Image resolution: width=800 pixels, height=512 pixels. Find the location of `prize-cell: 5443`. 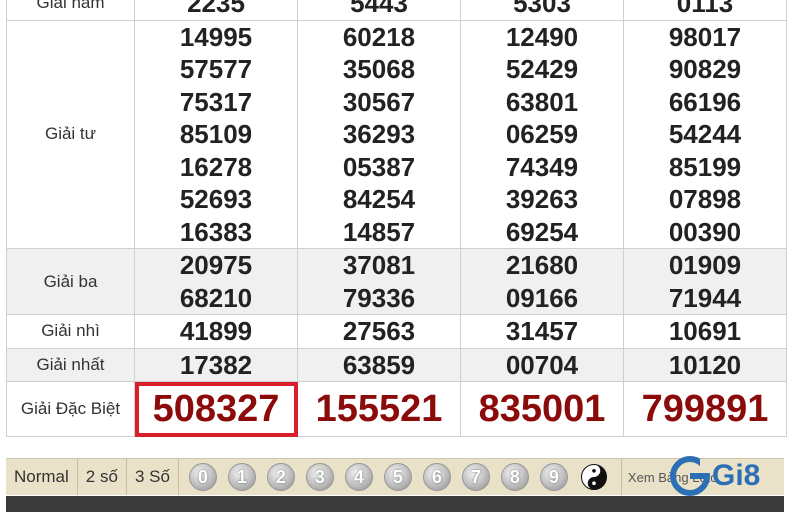

prize-cell: 5443 is located at coordinates (379, 10).